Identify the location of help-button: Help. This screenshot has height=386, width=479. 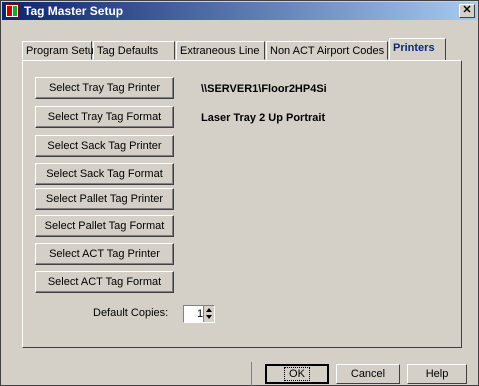
(437, 374).